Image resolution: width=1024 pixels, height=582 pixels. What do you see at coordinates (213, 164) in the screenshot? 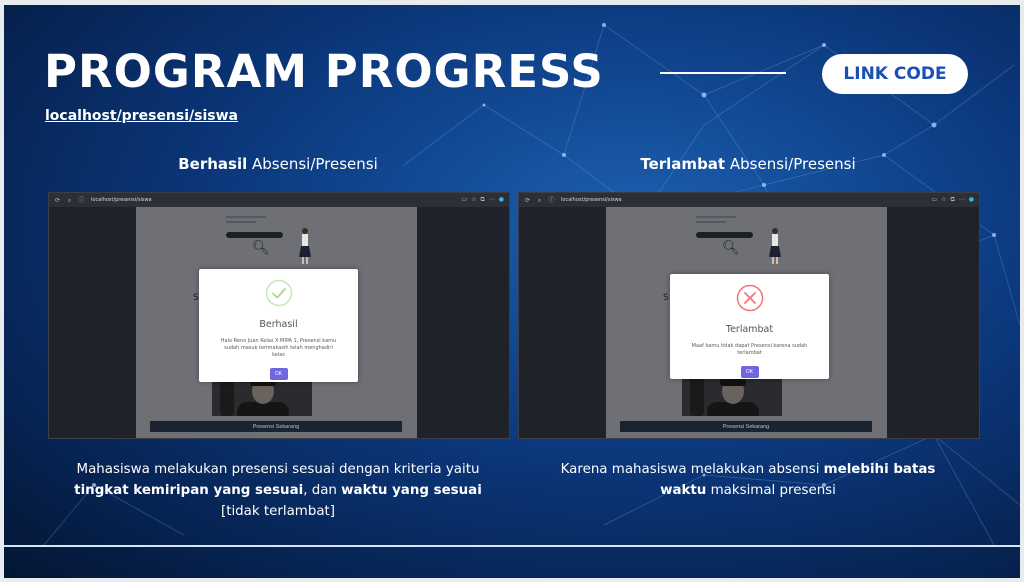
I see `success-heading-bold: Berhasil` at bounding box center [213, 164].